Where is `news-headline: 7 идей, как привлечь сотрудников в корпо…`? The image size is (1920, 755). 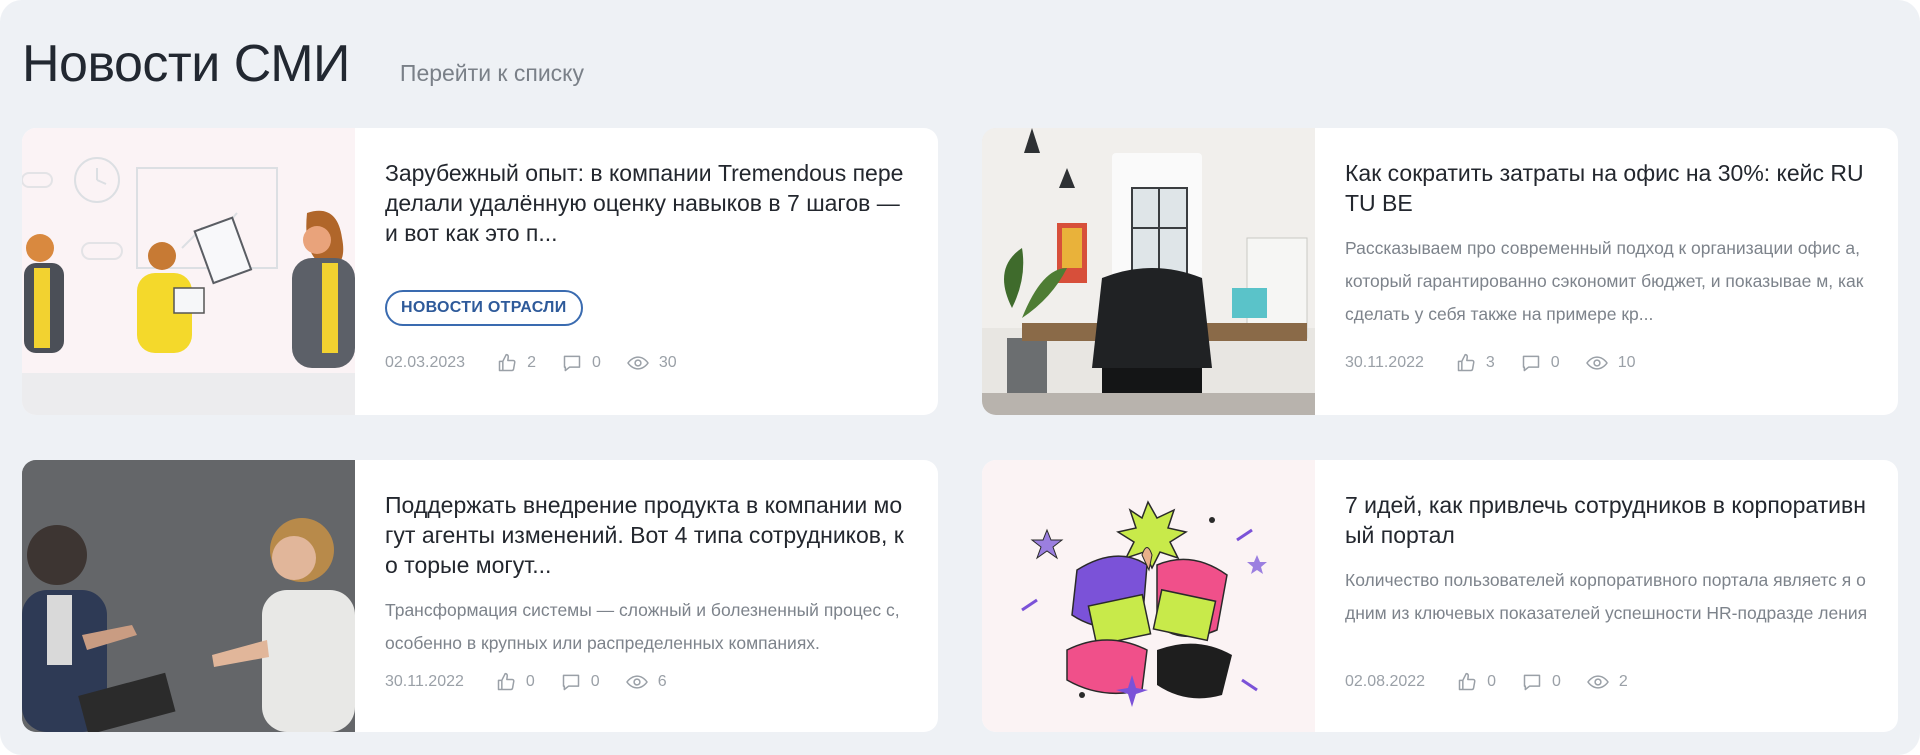 news-headline: 7 идей, как привлечь сотрудников в корпо… is located at coordinates (1608, 520).